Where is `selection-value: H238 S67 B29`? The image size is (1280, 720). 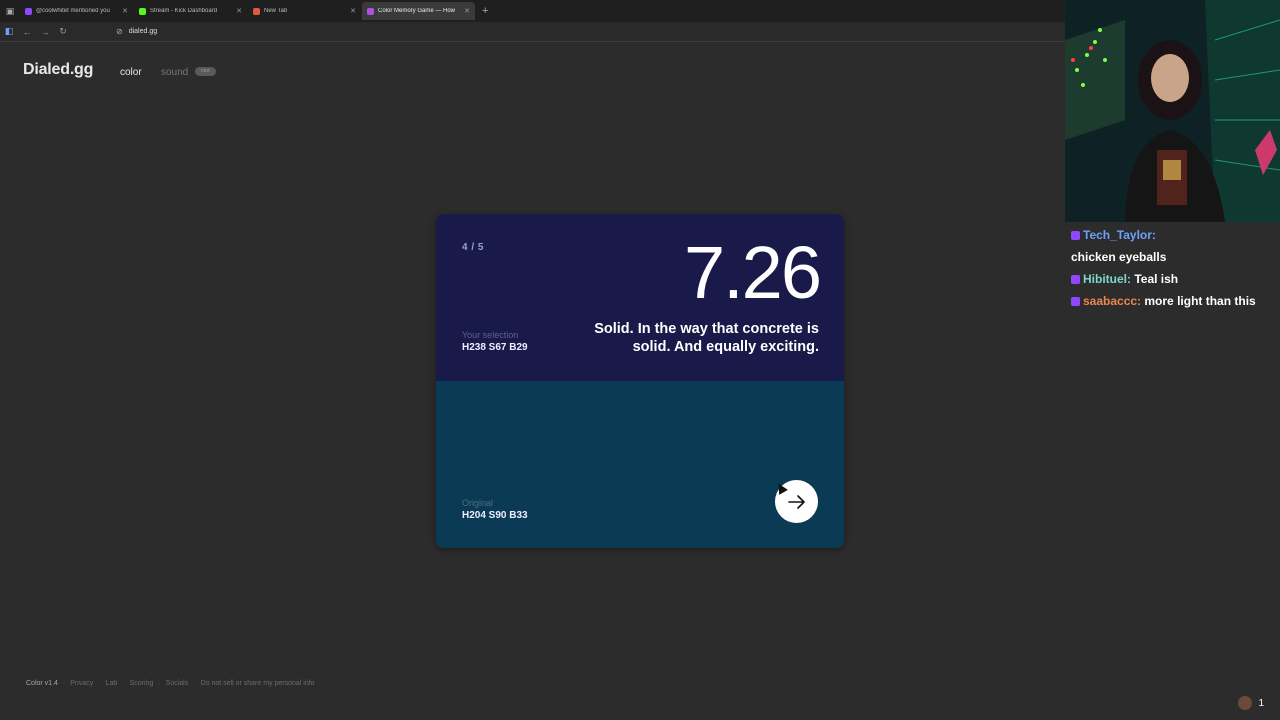 selection-value: H238 S67 B29 is located at coordinates (495, 347).